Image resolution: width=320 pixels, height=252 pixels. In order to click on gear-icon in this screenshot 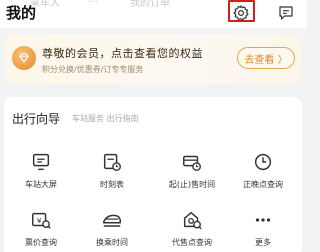, I will do `click(241, 13)`.